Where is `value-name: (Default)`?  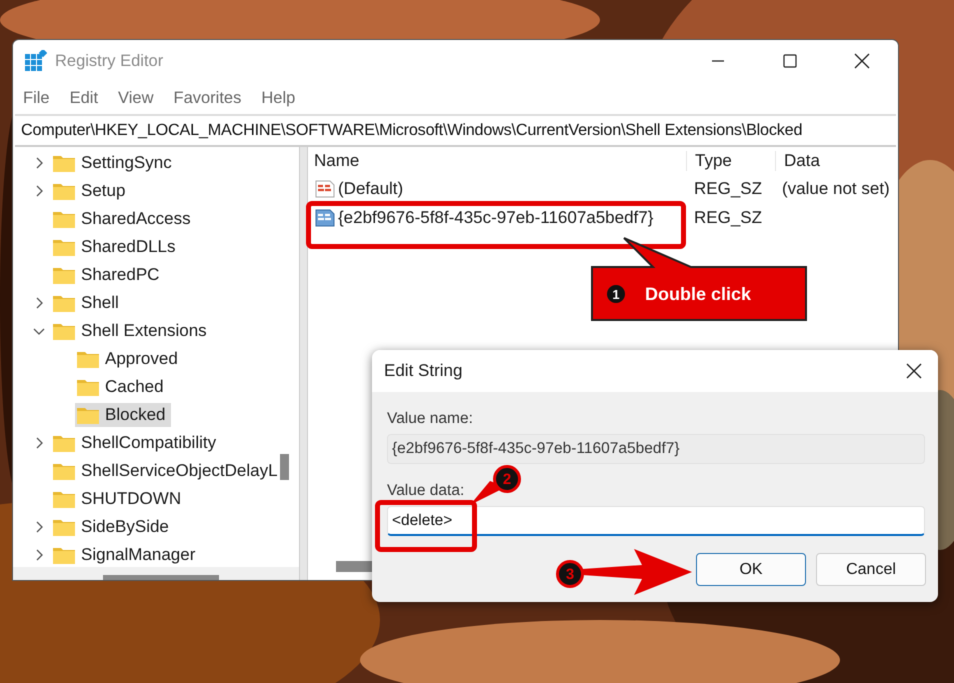 value-name: (Default) is located at coordinates (371, 188).